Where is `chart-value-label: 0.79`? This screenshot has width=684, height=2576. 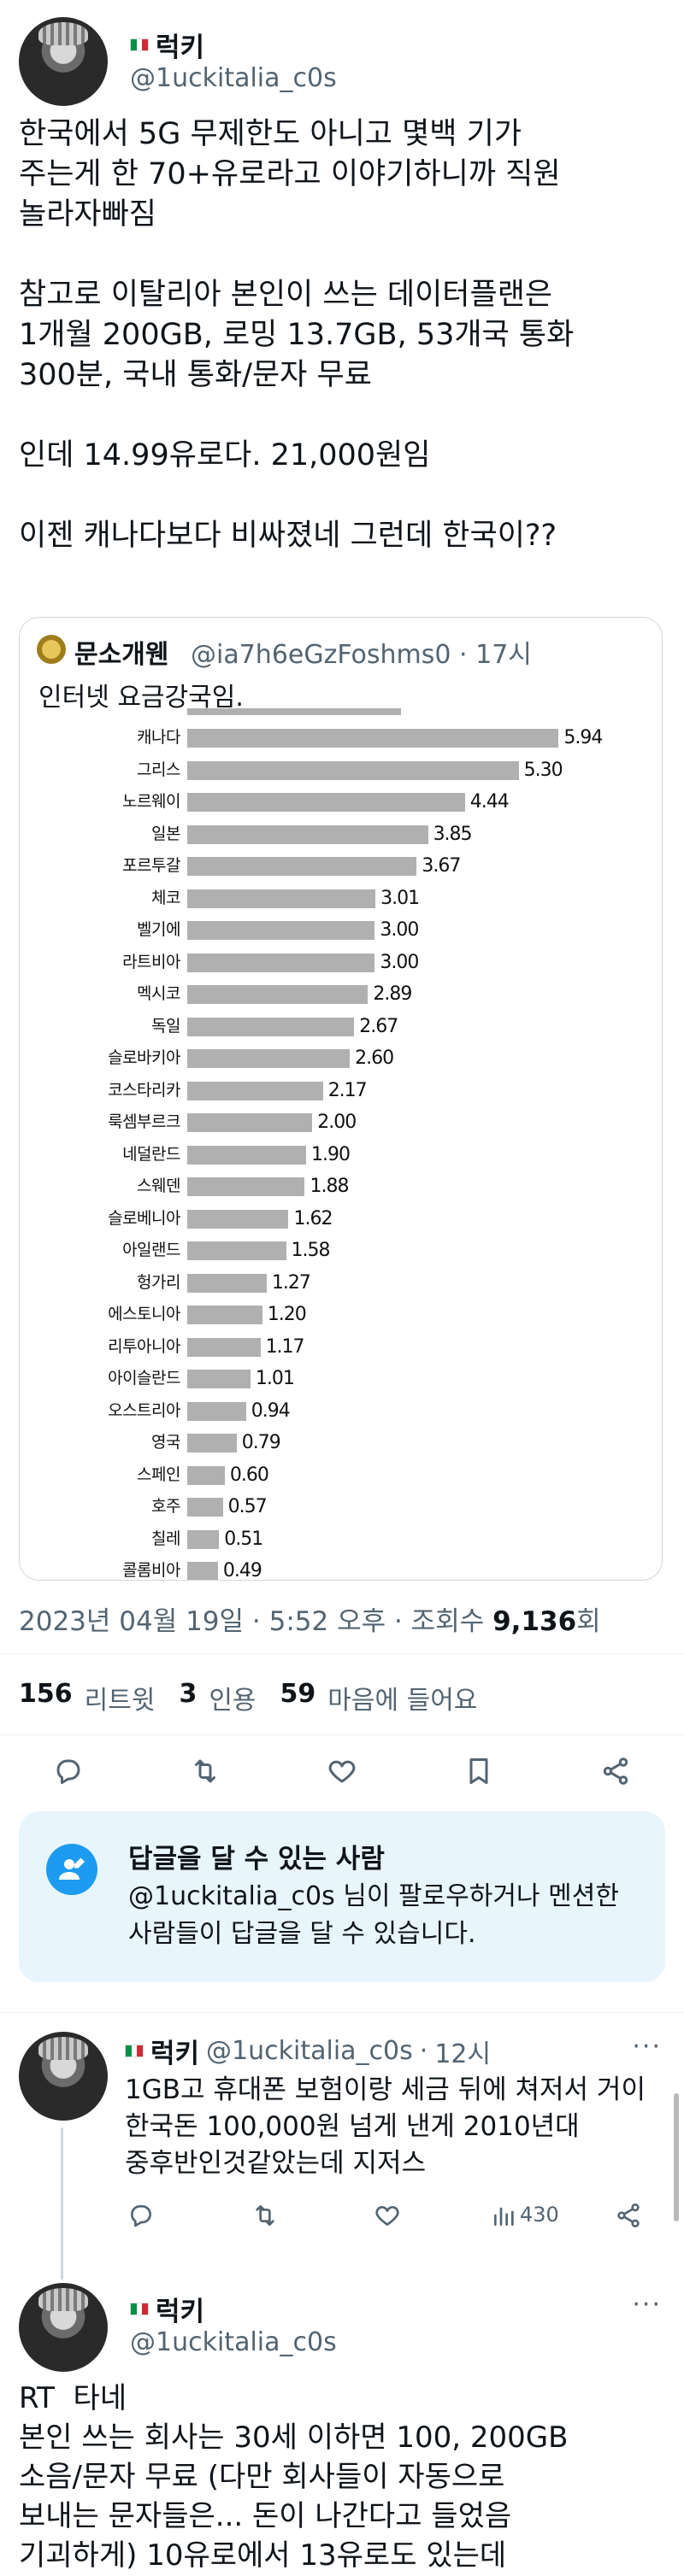
chart-value-label: 0.79 is located at coordinates (261, 1442).